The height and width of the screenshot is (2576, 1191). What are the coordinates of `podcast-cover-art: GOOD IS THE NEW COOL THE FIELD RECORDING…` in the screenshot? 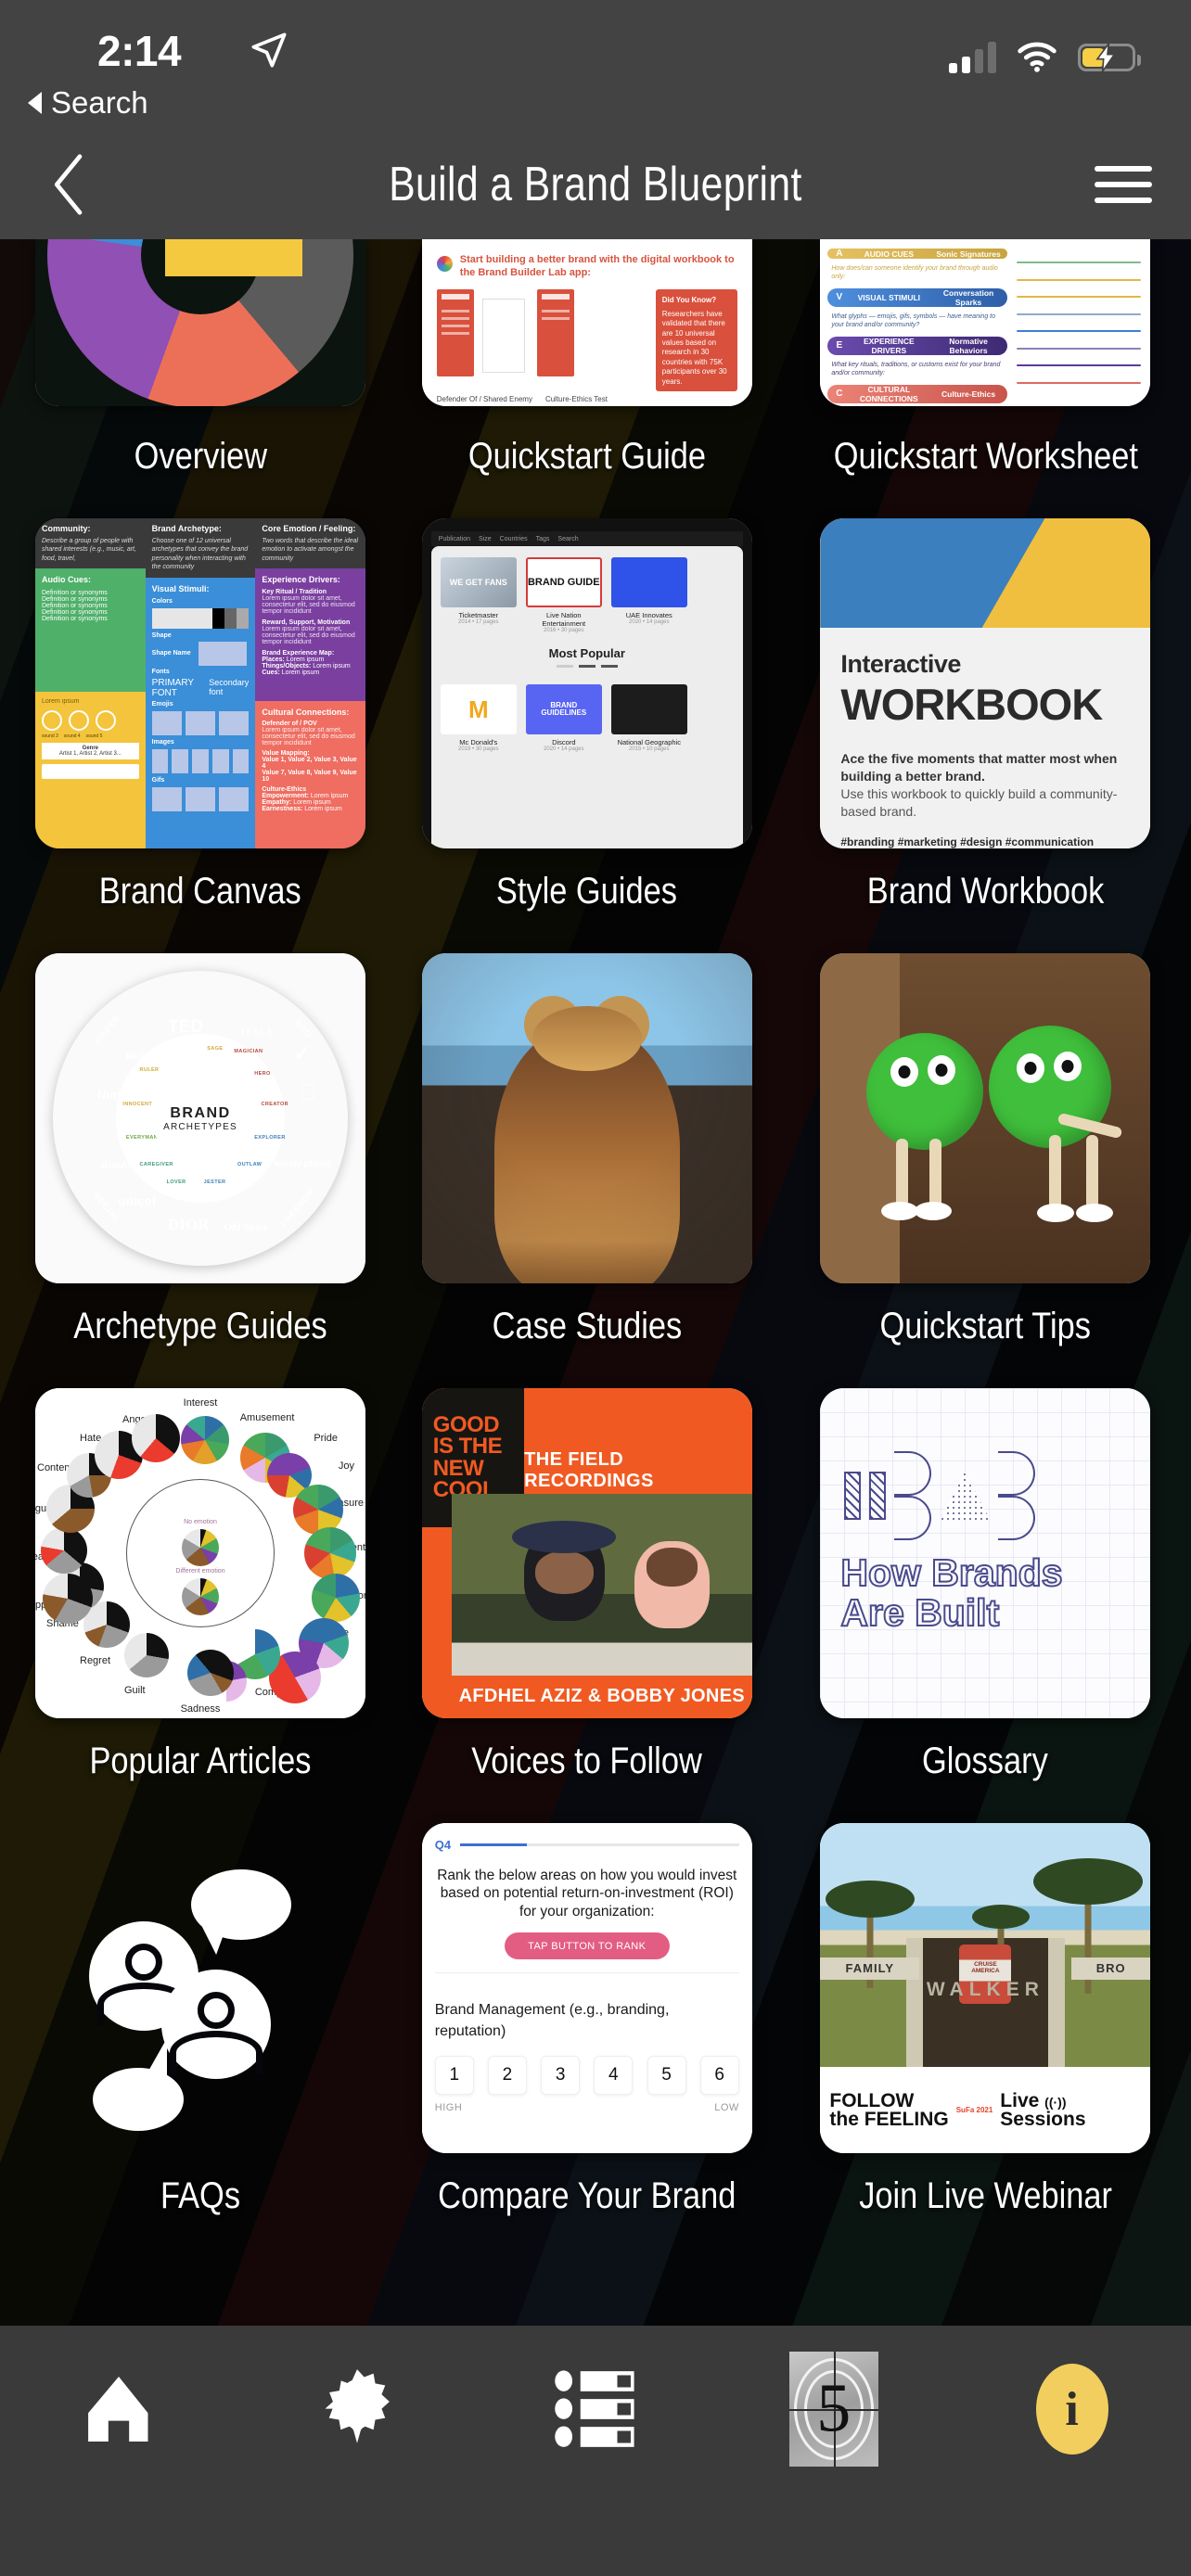 It's located at (586, 1553).